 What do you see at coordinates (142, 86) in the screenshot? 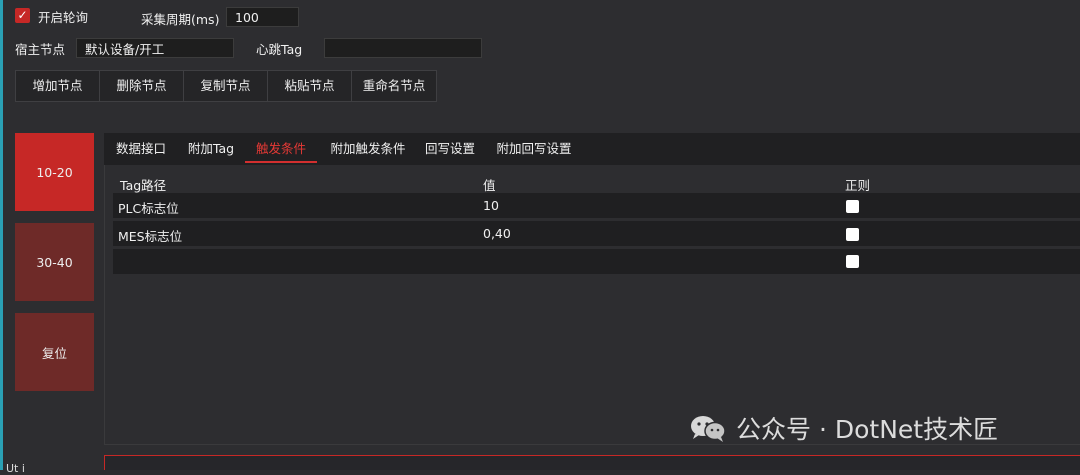
I see `delete-node-button: 删除节点` at bounding box center [142, 86].